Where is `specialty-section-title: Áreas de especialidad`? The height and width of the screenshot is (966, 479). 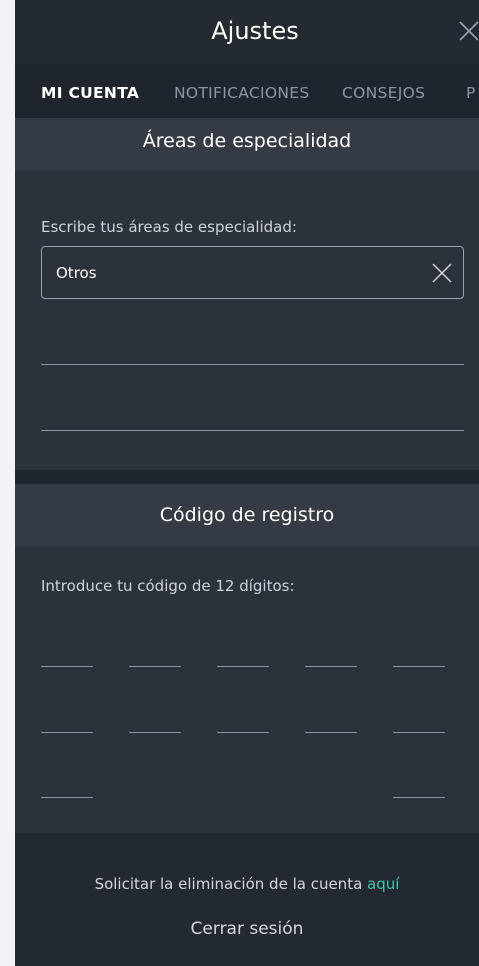
specialty-section-title: Áreas de especialidad is located at coordinates (247, 144).